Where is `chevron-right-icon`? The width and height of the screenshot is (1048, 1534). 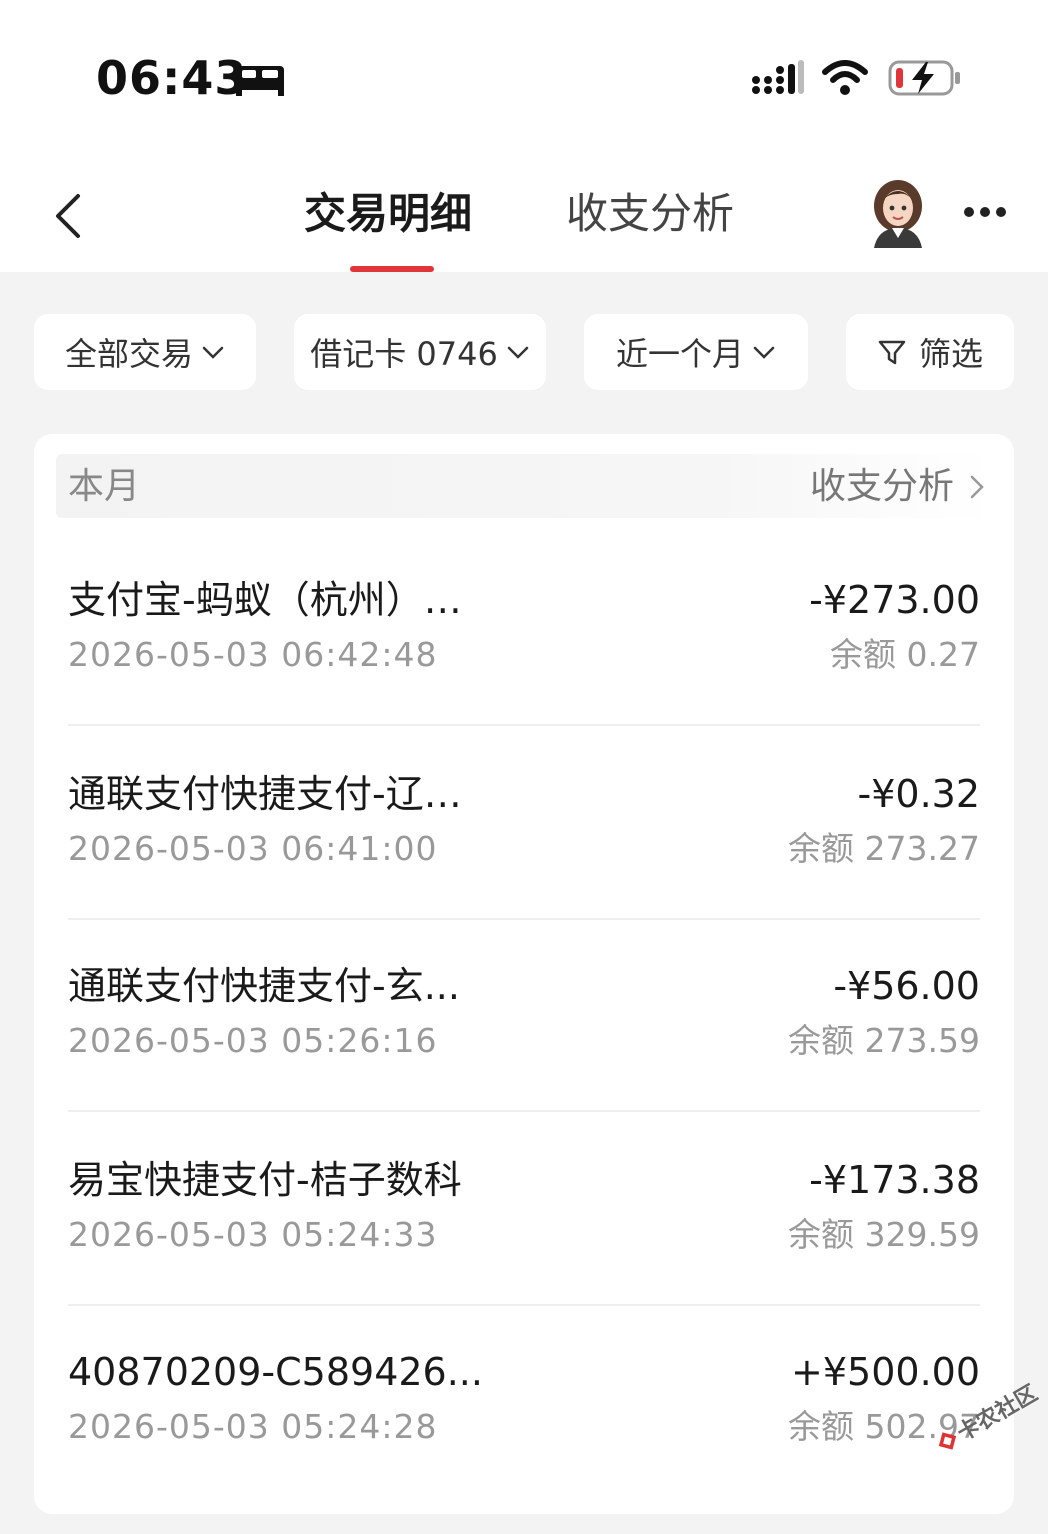 chevron-right-icon is located at coordinates (977, 487).